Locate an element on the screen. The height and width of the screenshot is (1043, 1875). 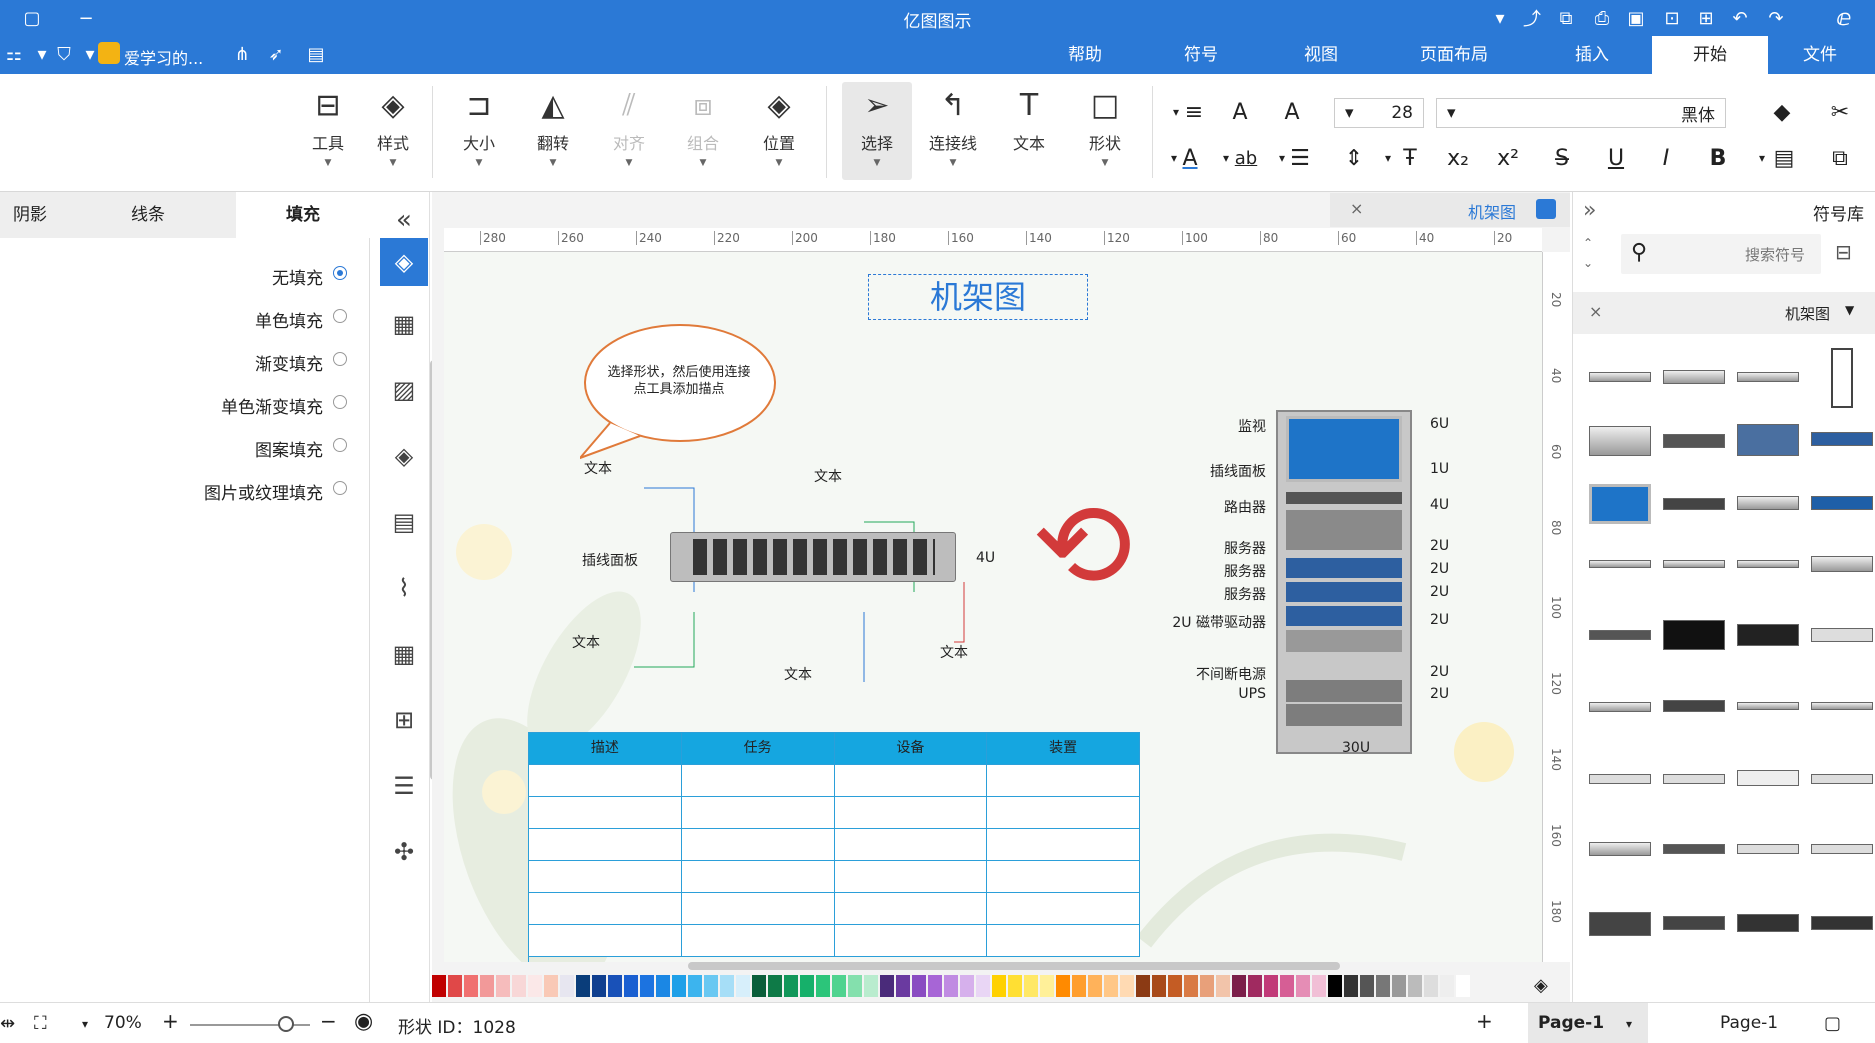
library-manage-icon: ⊟ is located at coordinates (1843, 252).